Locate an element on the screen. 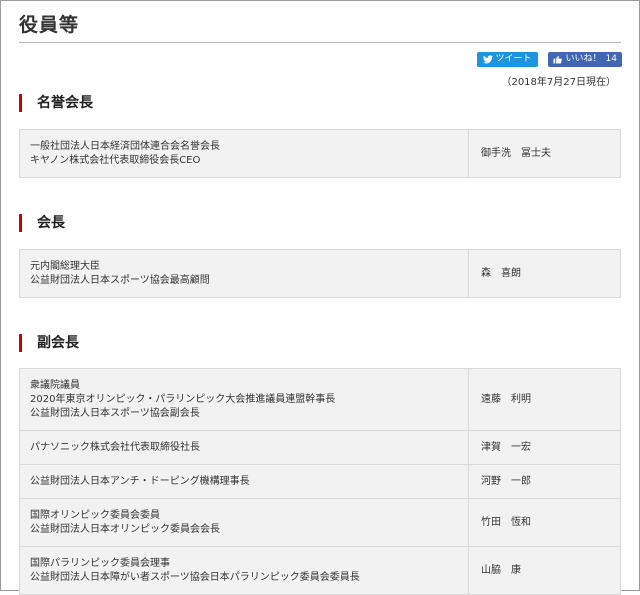  role-line: パナソニック株式会社代表取締役社長 is located at coordinates (115, 447).